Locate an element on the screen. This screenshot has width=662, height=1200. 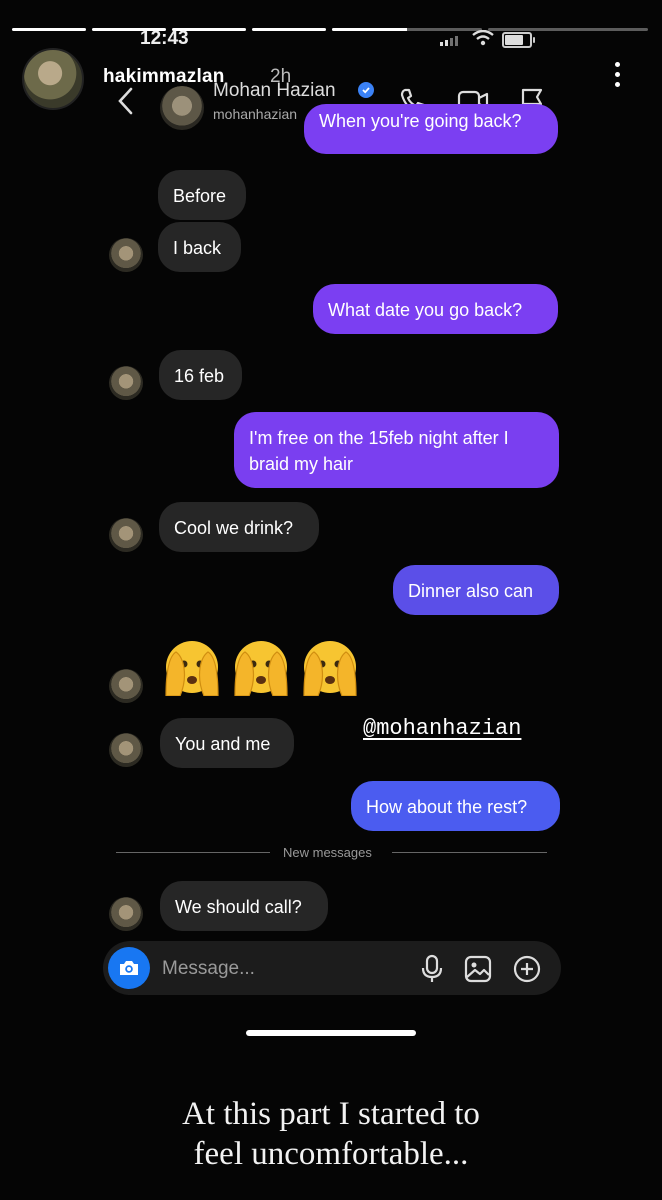
gallery-icon is located at coordinates (478, 969).